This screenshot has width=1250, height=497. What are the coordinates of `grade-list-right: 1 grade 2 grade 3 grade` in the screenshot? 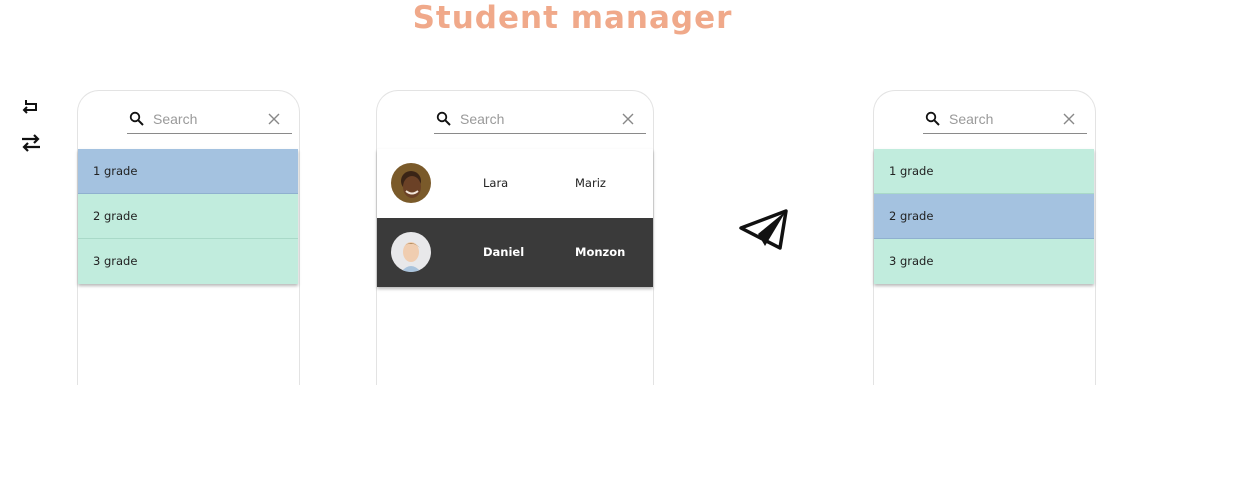 It's located at (984, 216).